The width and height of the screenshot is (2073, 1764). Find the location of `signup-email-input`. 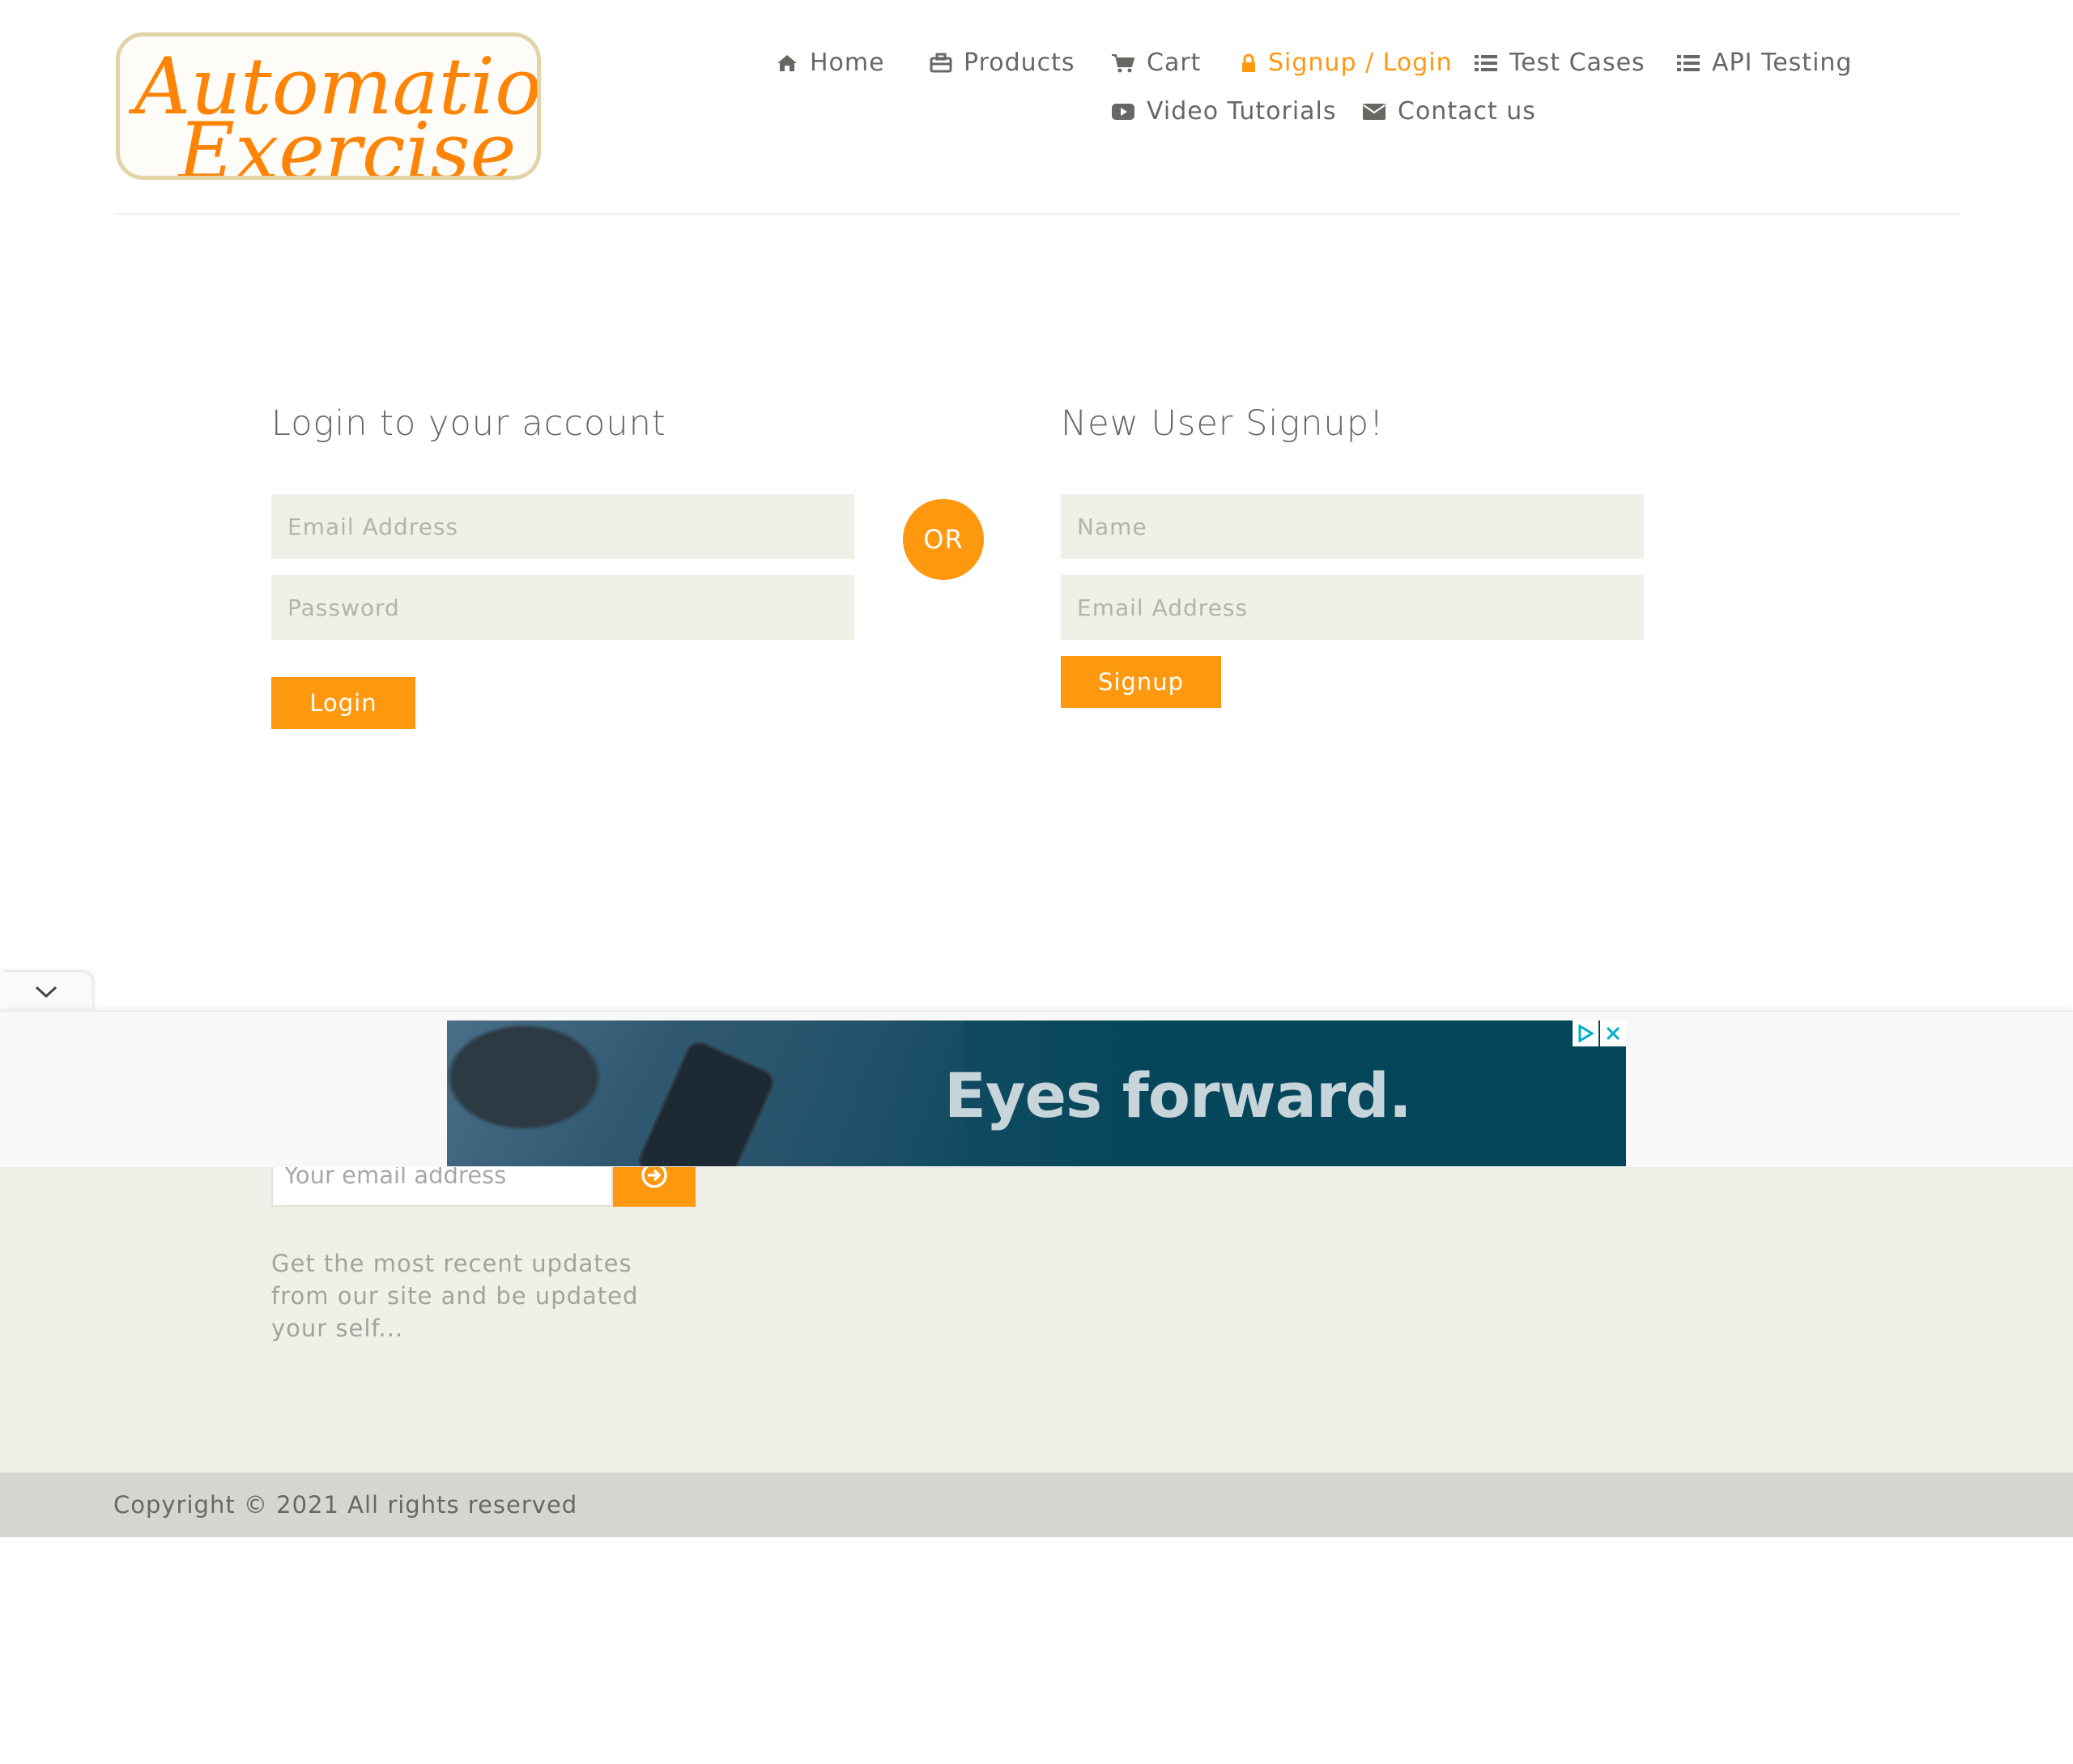

signup-email-input is located at coordinates (1353, 607).